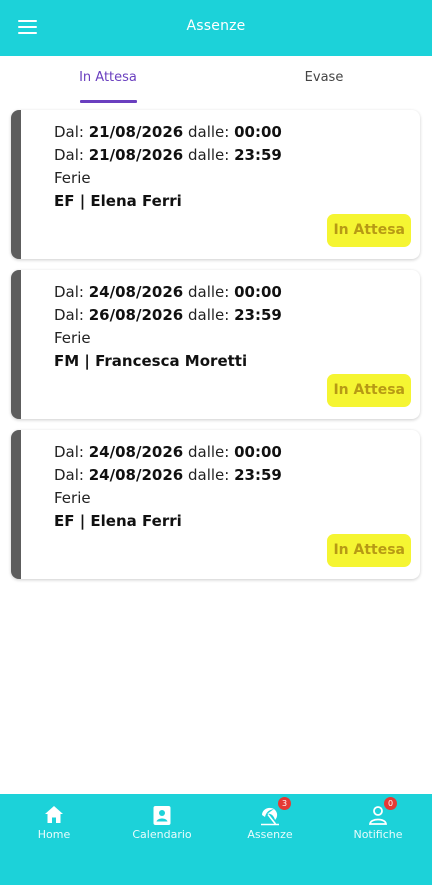  I want to click on start-line: Dal: 21/08/2026 dalle: 00:00, so click(168, 132).